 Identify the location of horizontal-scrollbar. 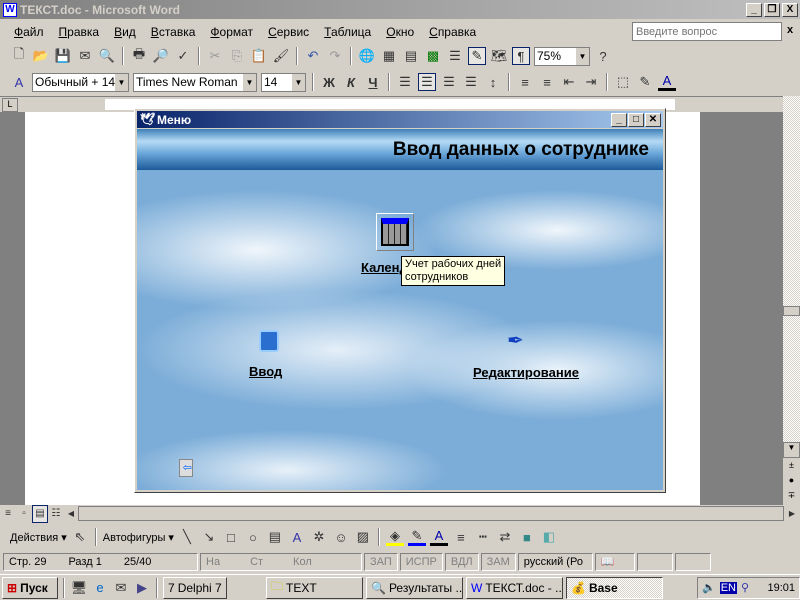
(431, 513).